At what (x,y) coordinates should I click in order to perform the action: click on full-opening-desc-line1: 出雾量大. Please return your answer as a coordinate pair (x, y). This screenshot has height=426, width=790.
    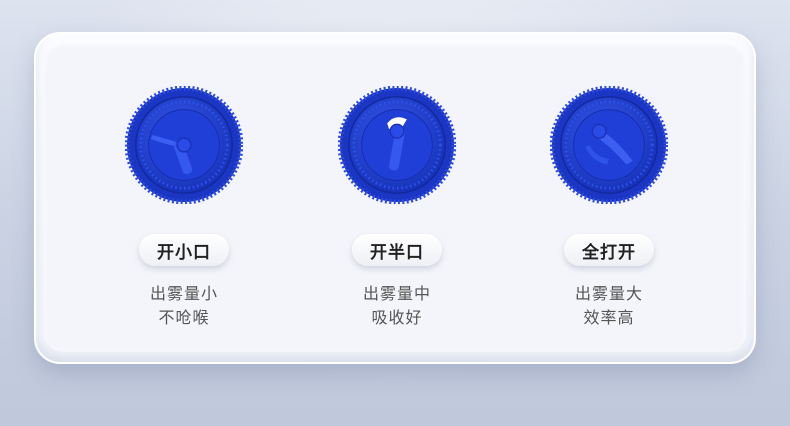
    Looking at the image, I should click on (608, 293).